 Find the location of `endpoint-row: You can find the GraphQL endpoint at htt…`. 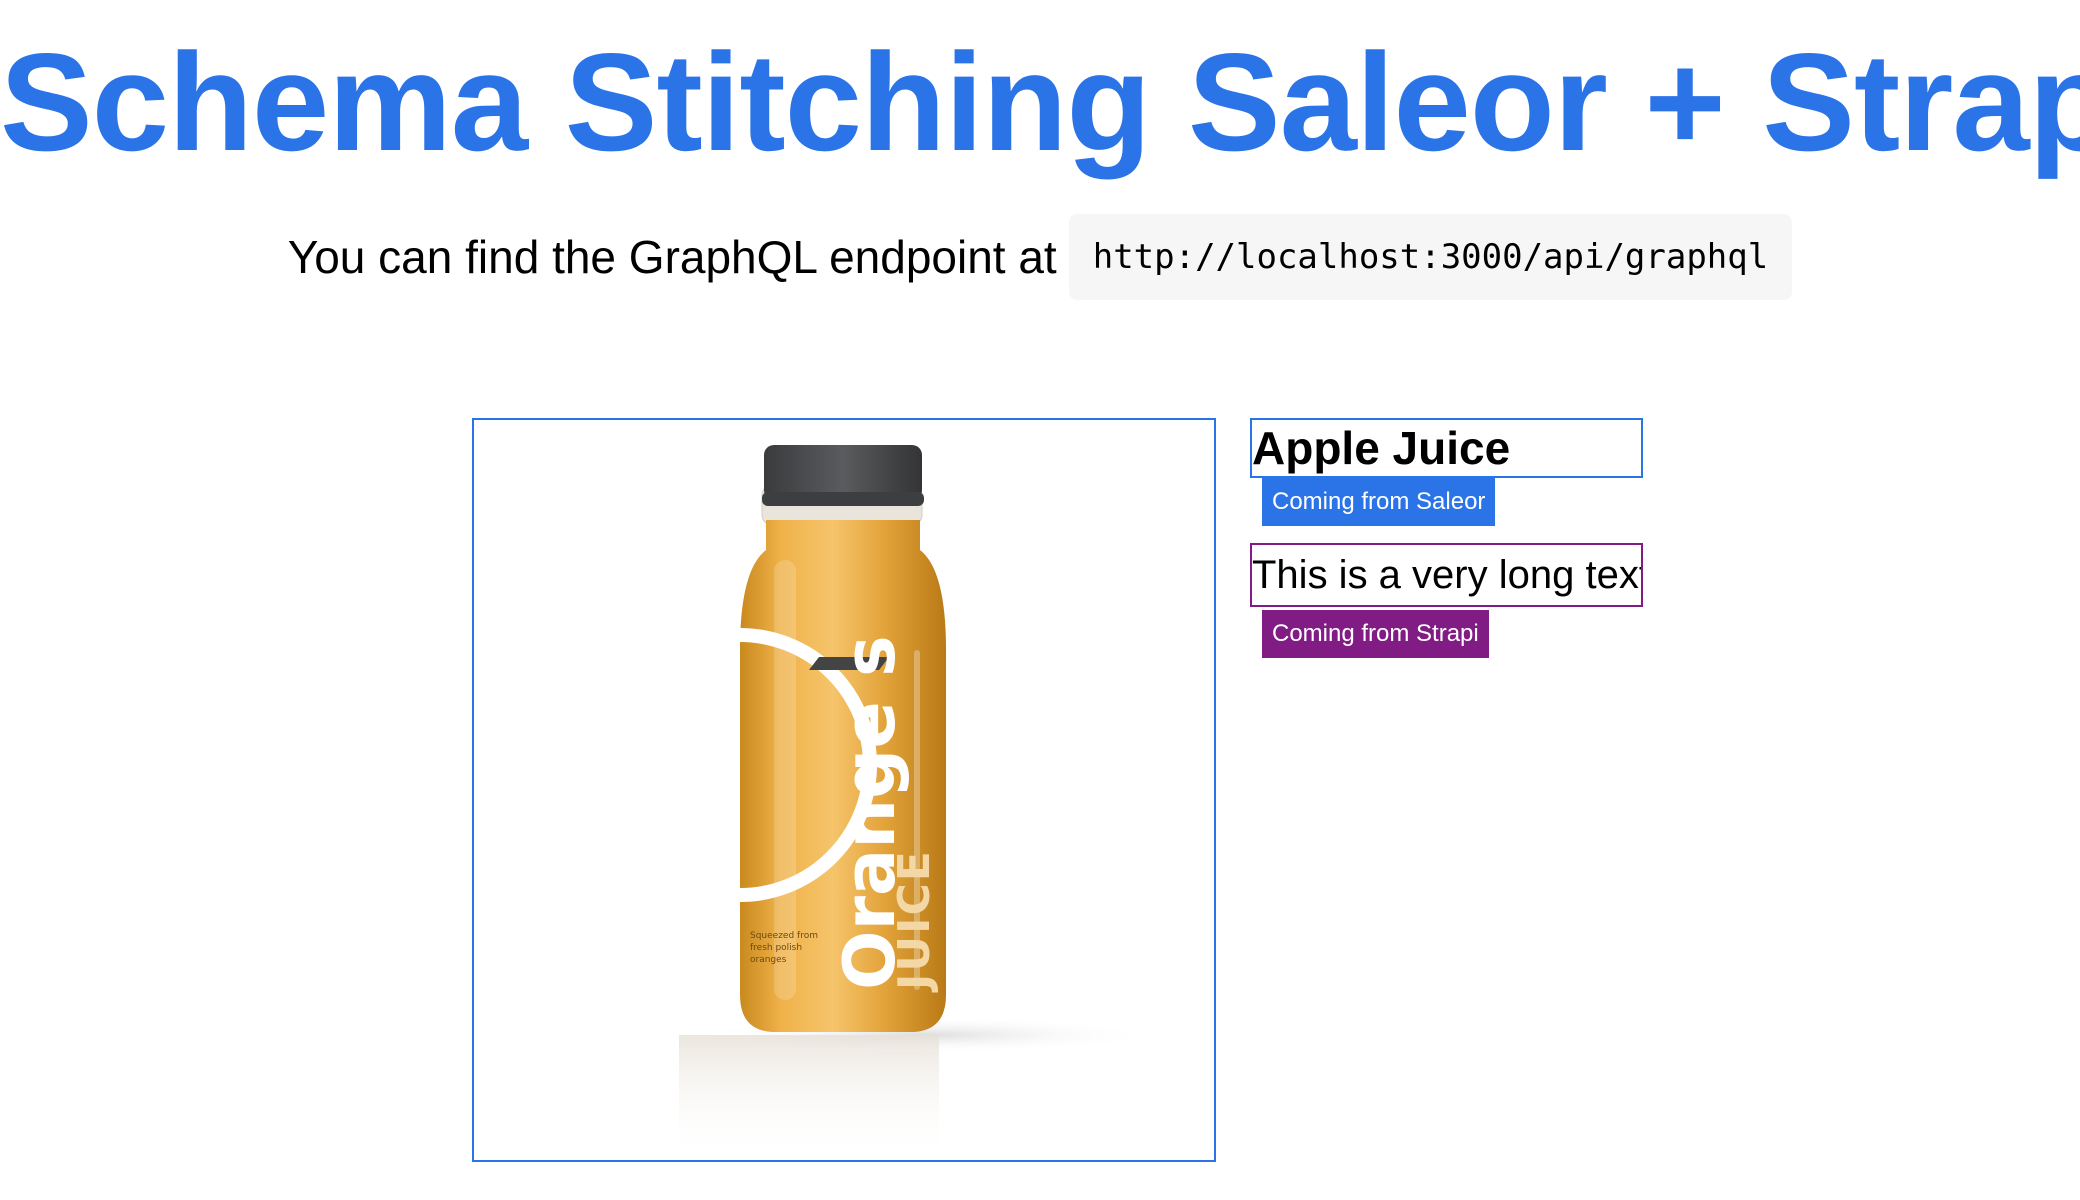

endpoint-row: You can find the GraphQL endpoint at htt… is located at coordinates (1040, 257).